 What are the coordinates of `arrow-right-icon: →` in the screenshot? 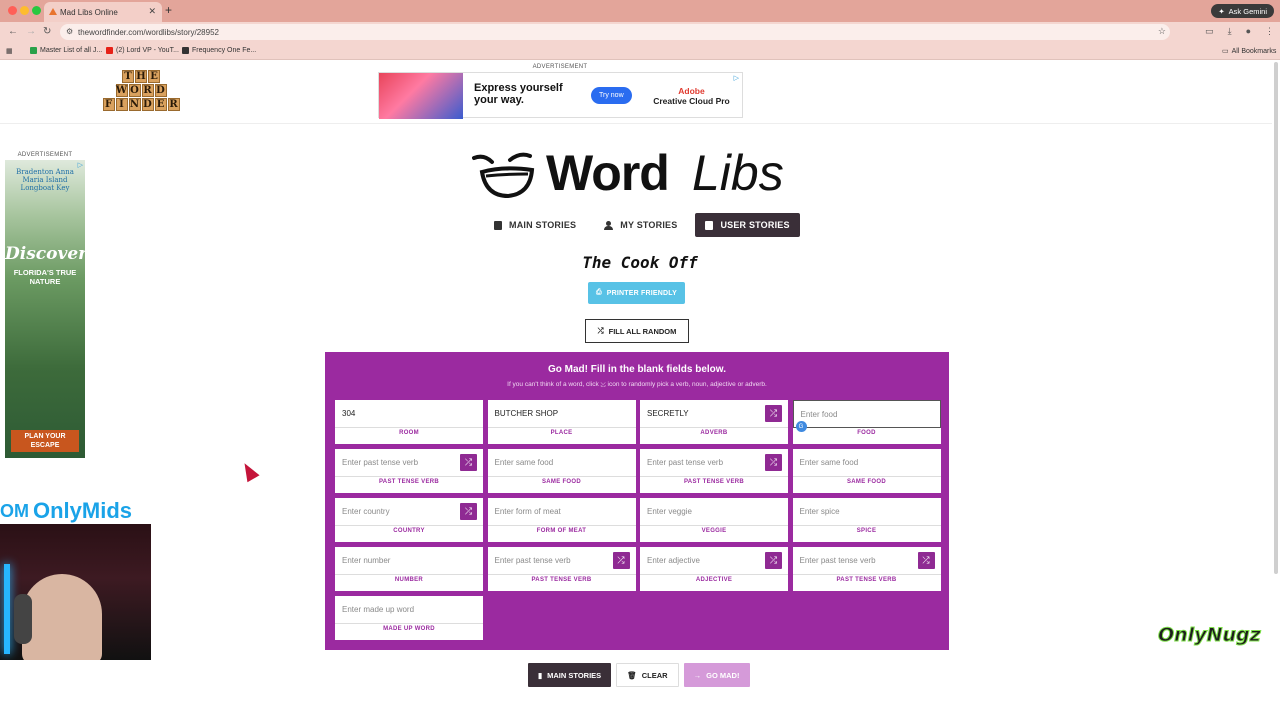 It's located at (697, 675).